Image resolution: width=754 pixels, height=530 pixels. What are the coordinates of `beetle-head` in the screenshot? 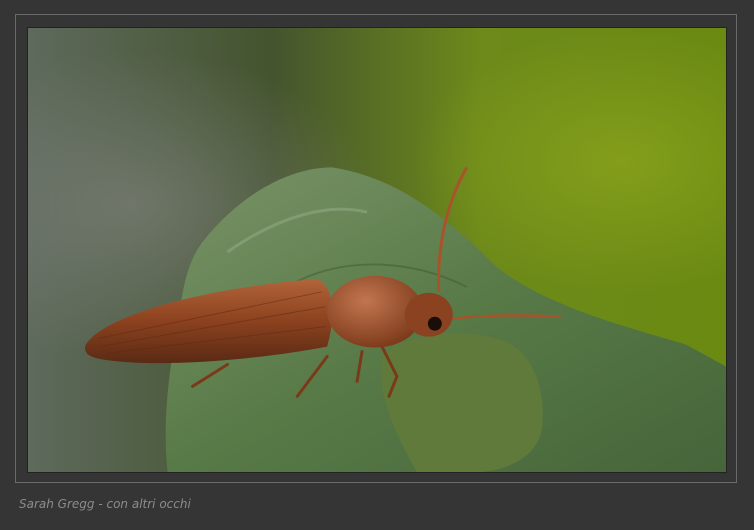 It's located at (428, 314).